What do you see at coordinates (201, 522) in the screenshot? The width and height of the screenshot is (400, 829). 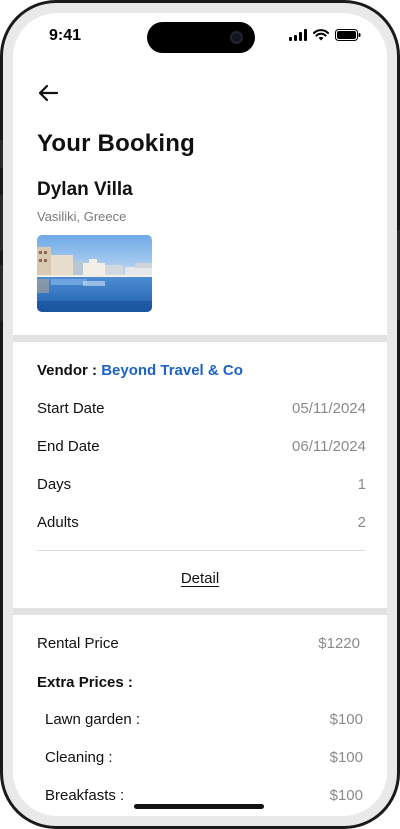 I see `adults-row: Adults 2` at bounding box center [201, 522].